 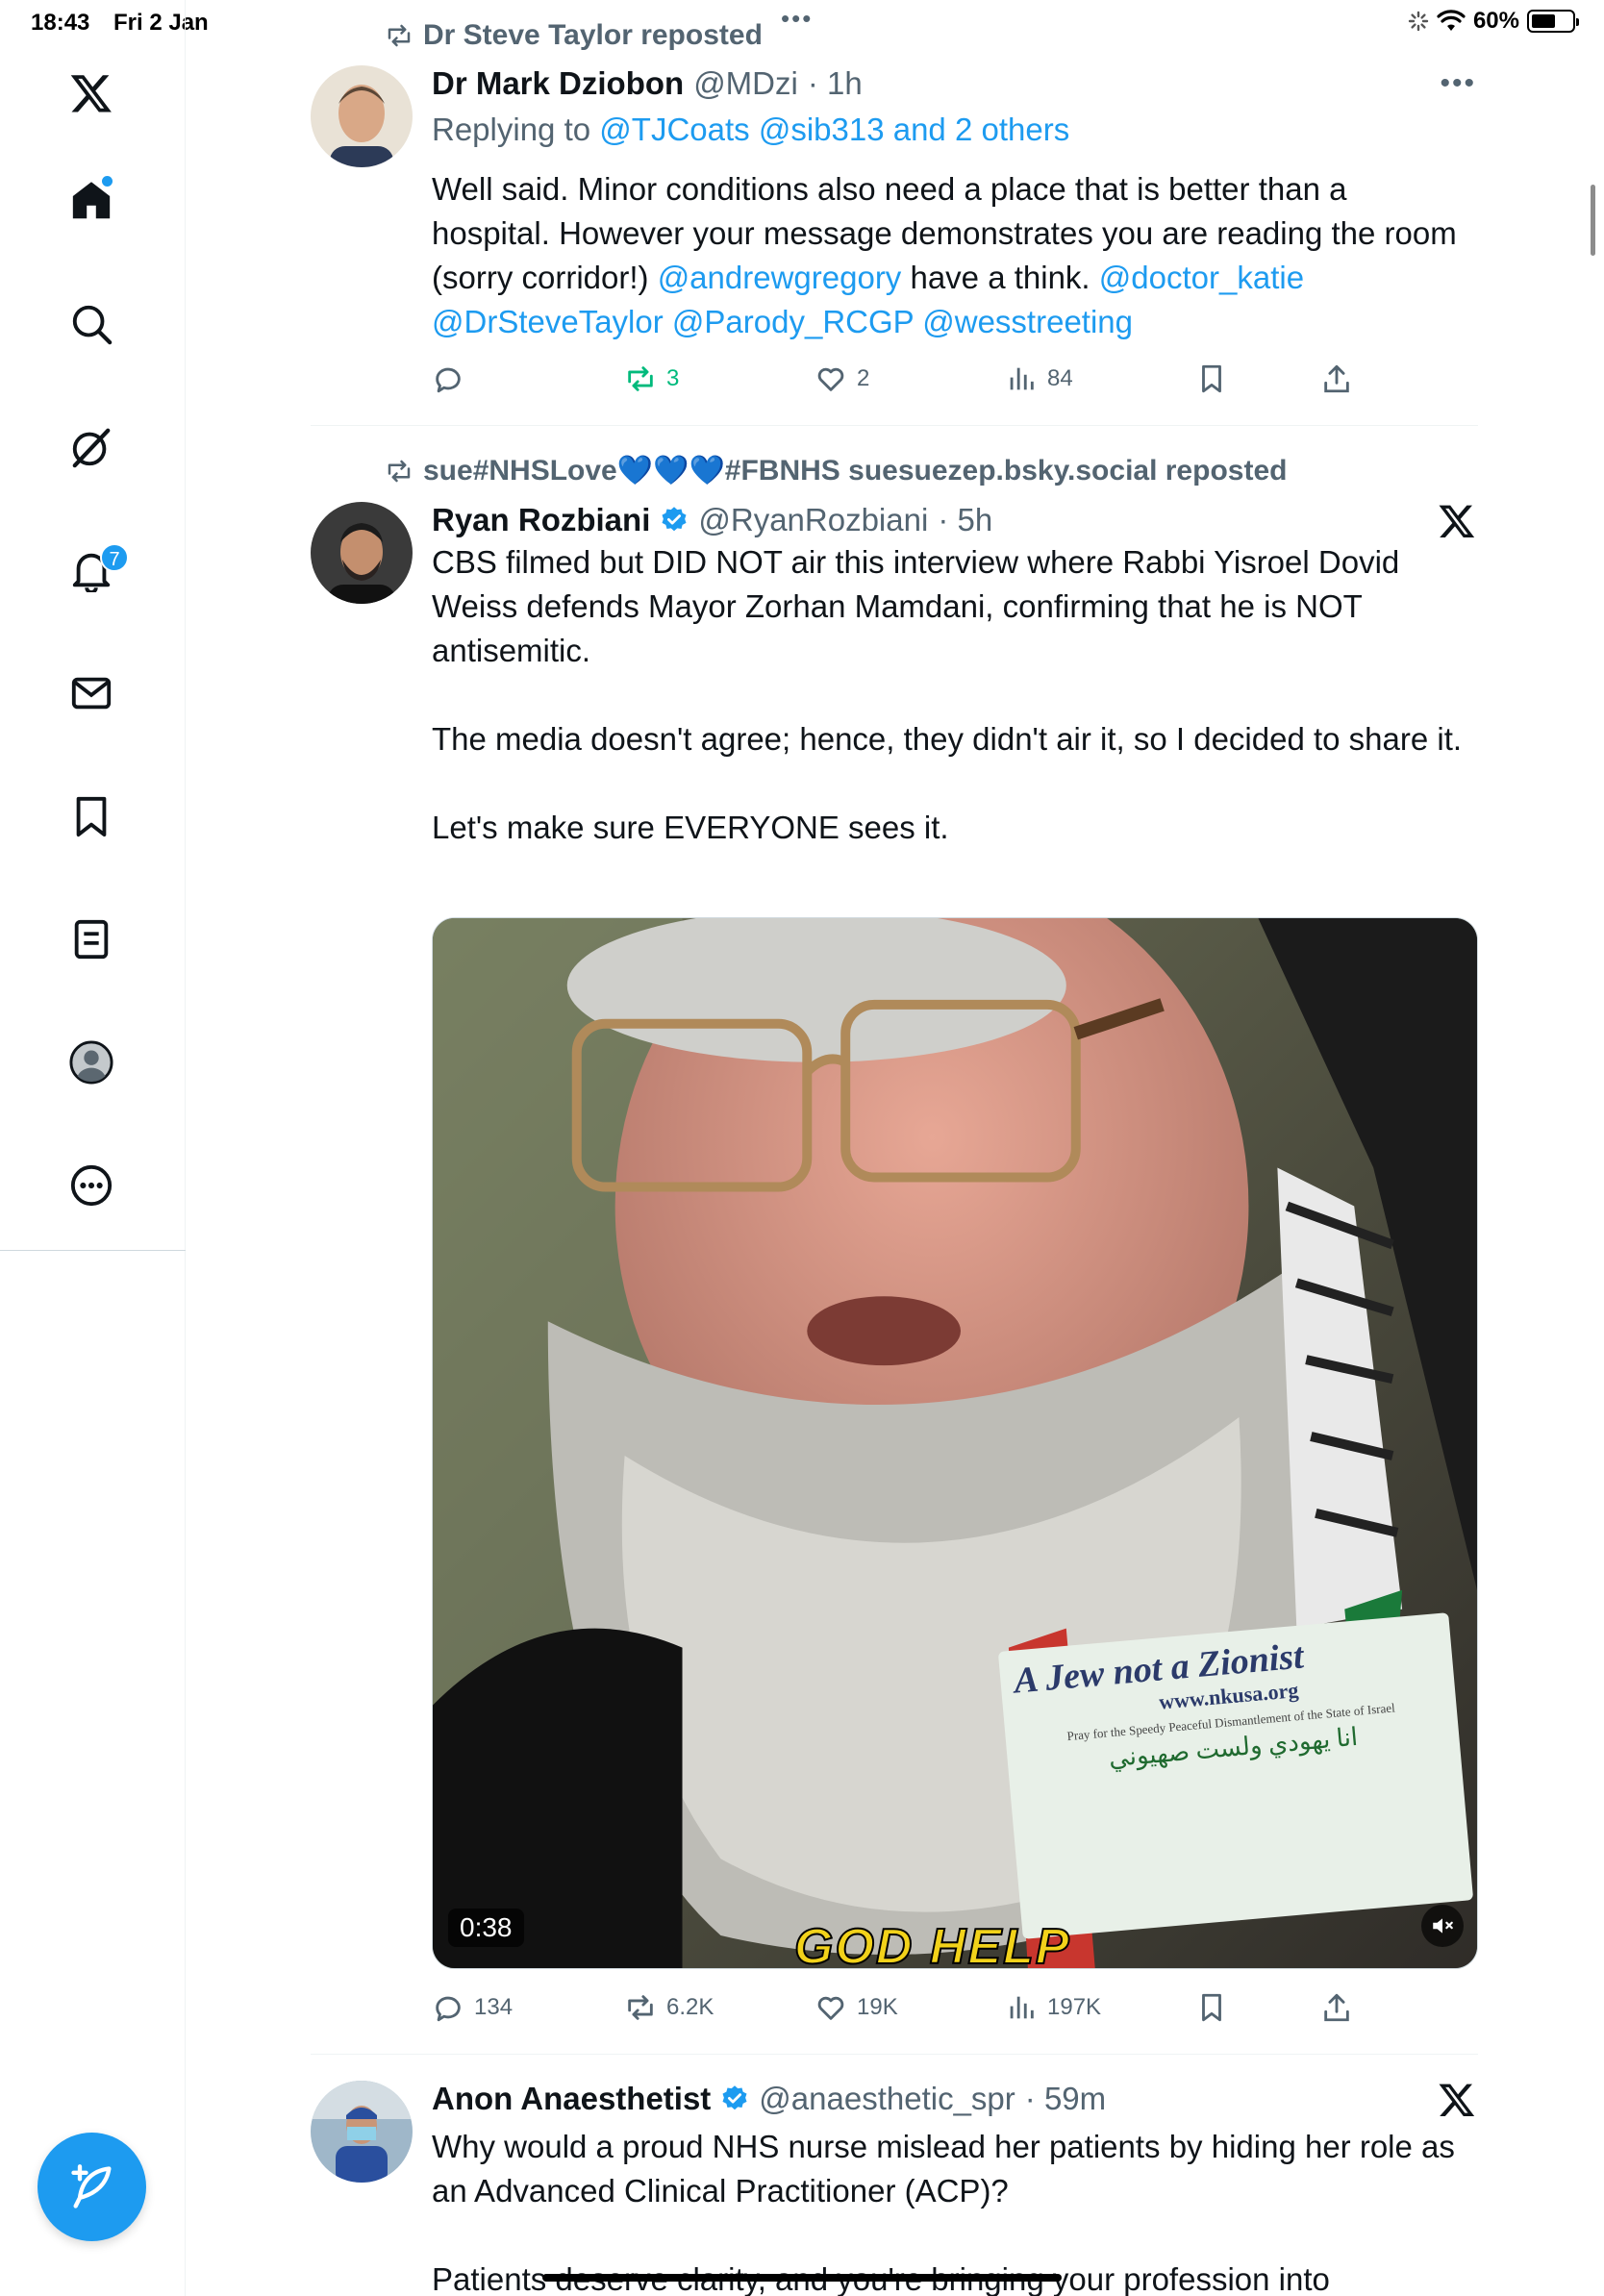 I want to click on share-icon, so click(x=1336, y=378).